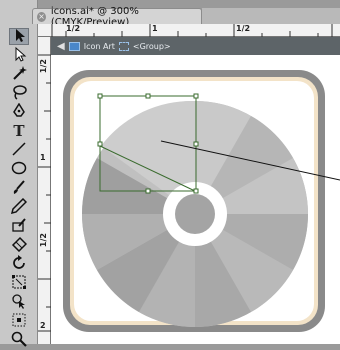 This screenshot has height=350, width=340. I want to click on eraser-icon, so click(19, 245).